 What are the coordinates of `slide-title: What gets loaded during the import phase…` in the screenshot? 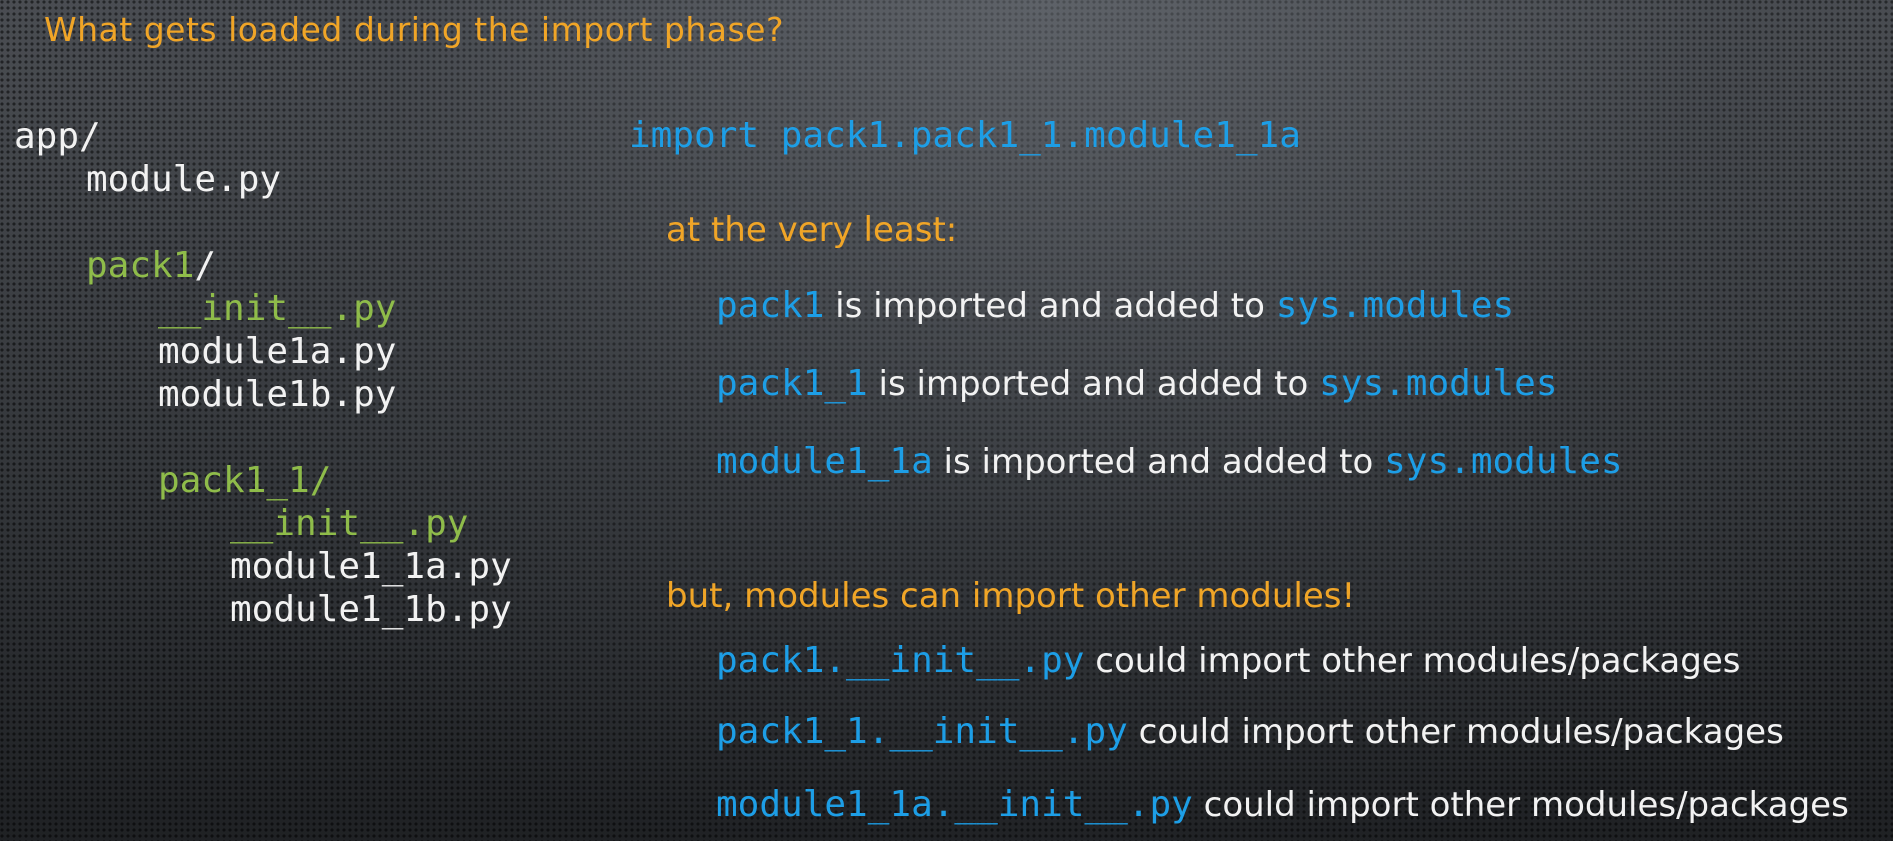 It's located at (414, 29).